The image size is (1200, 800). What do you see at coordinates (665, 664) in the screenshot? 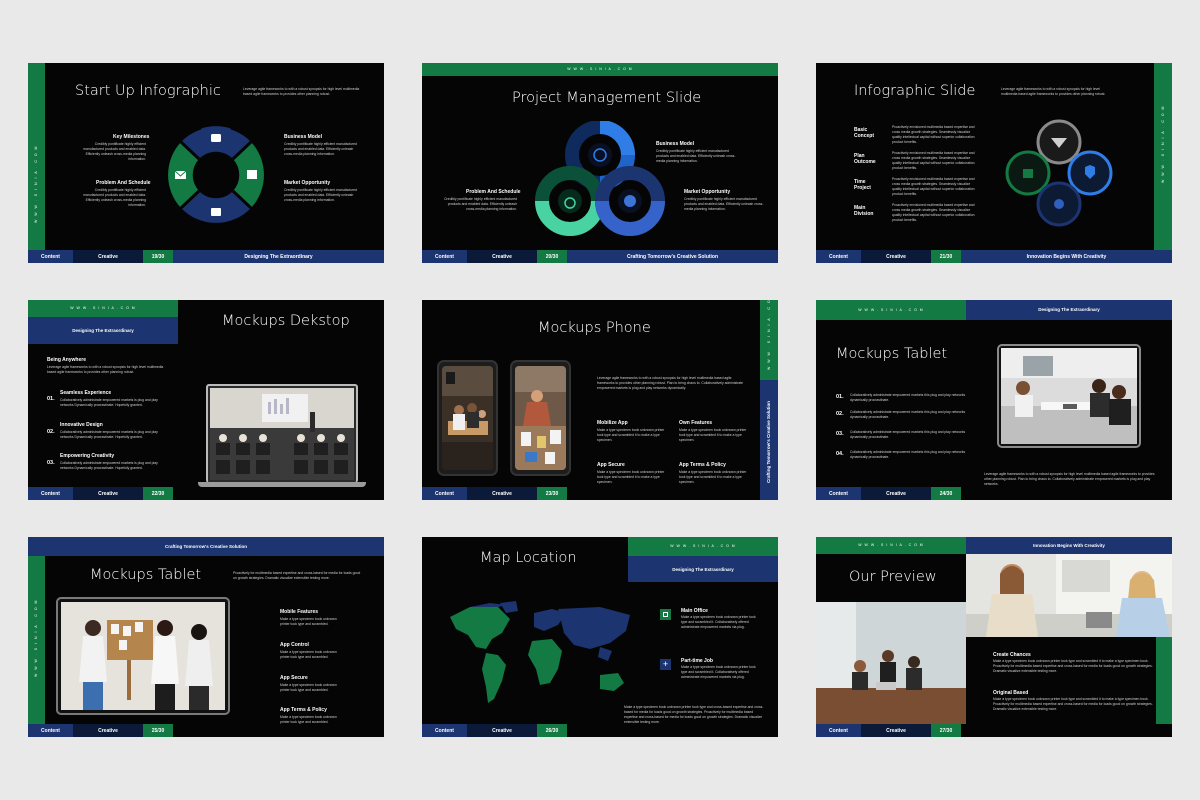
I see `plus-icon: +` at bounding box center [665, 664].